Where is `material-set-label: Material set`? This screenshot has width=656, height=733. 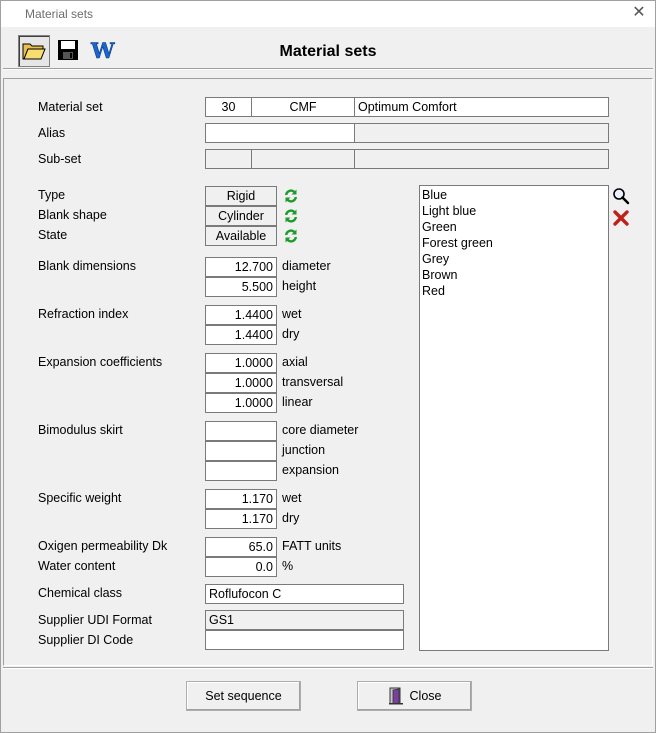
material-set-label: Material set is located at coordinates (70, 107).